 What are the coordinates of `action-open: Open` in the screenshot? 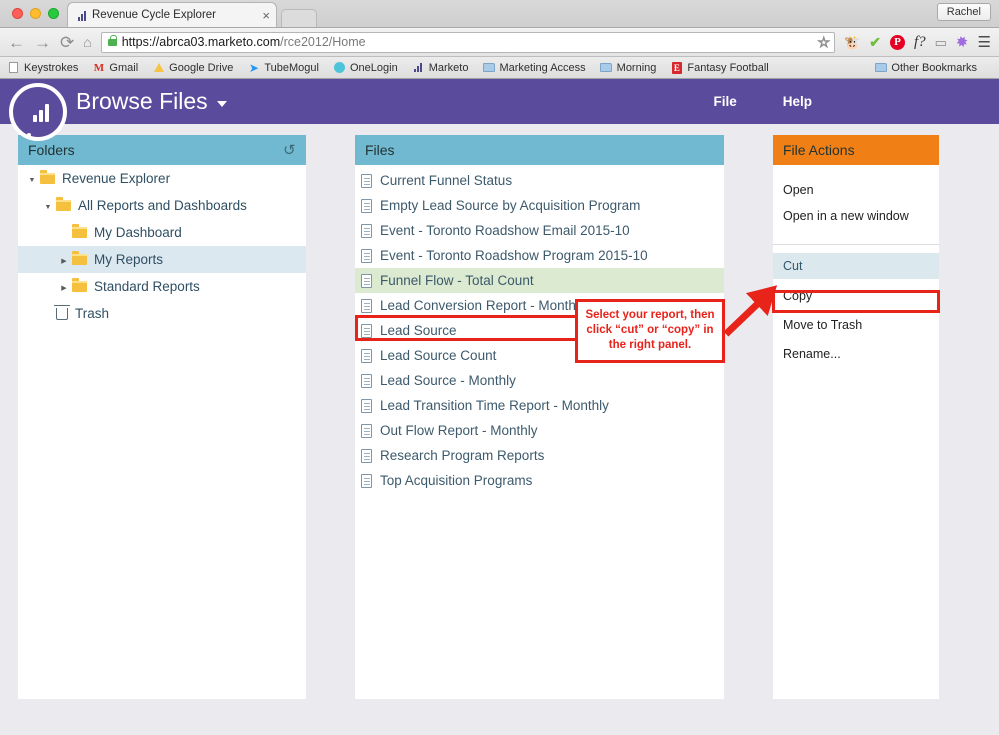 It's located at (856, 190).